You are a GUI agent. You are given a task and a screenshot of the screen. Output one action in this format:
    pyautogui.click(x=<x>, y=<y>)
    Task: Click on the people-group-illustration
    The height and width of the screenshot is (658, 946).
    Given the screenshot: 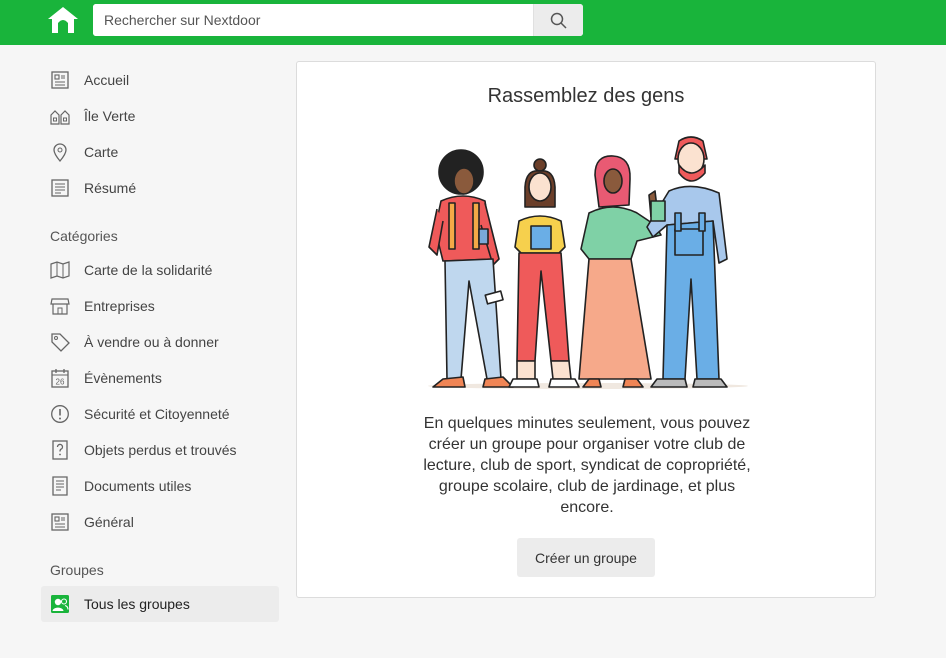 What is the action you would take?
    pyautogui.click(x=588, y=262)
    